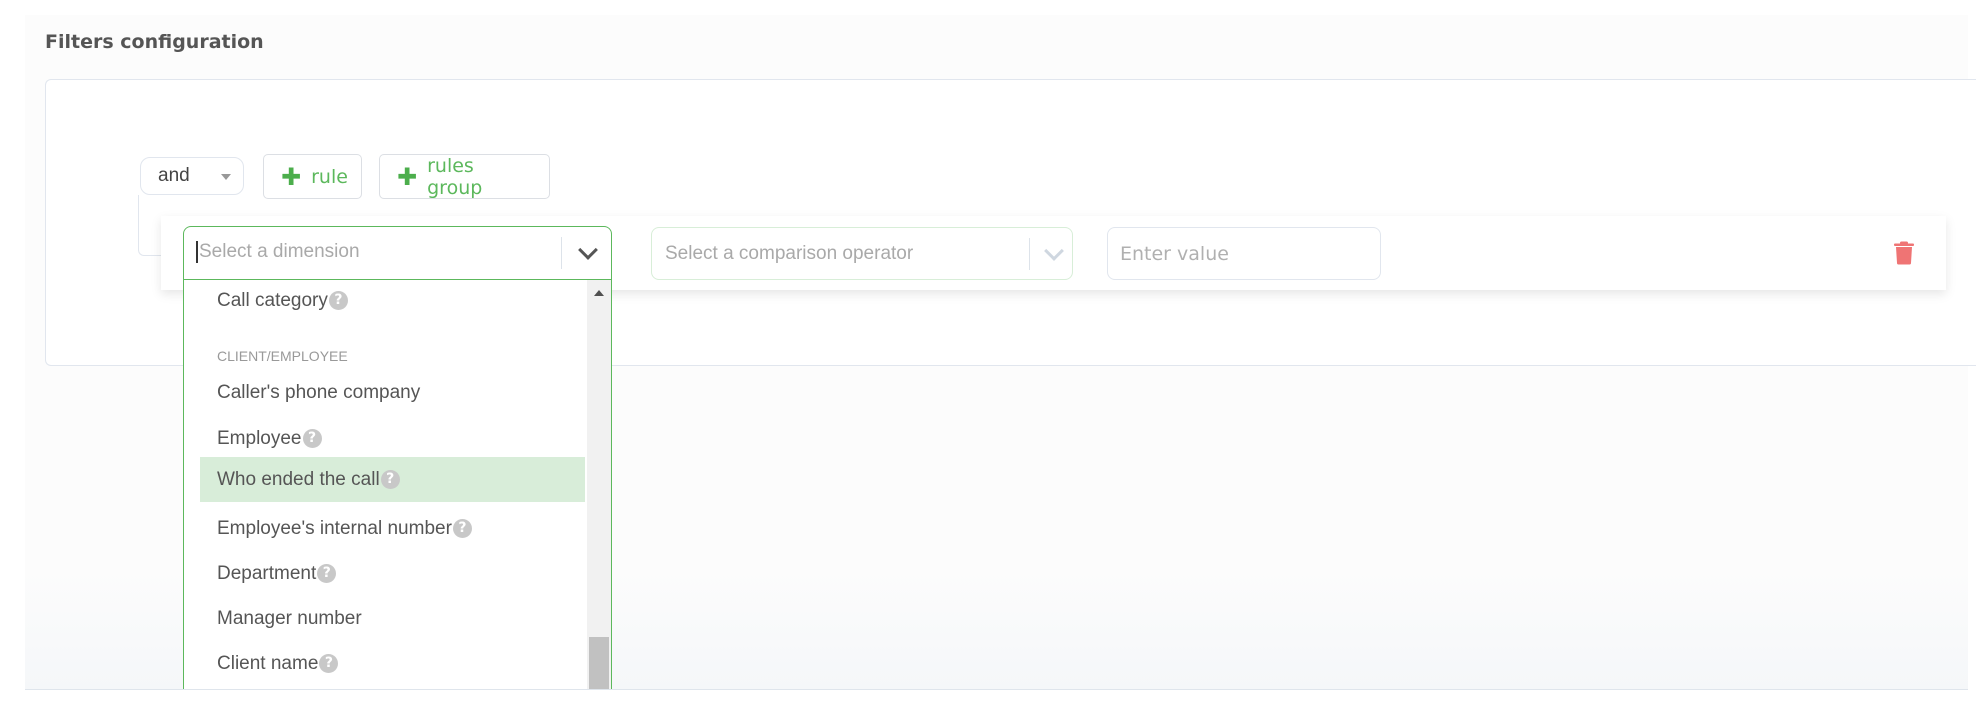 This screenshot has height=710, width=1988. Describe the element at coordinates (392, 301) in the screenshot. I see `dropdown-option: Call category?` at that location.